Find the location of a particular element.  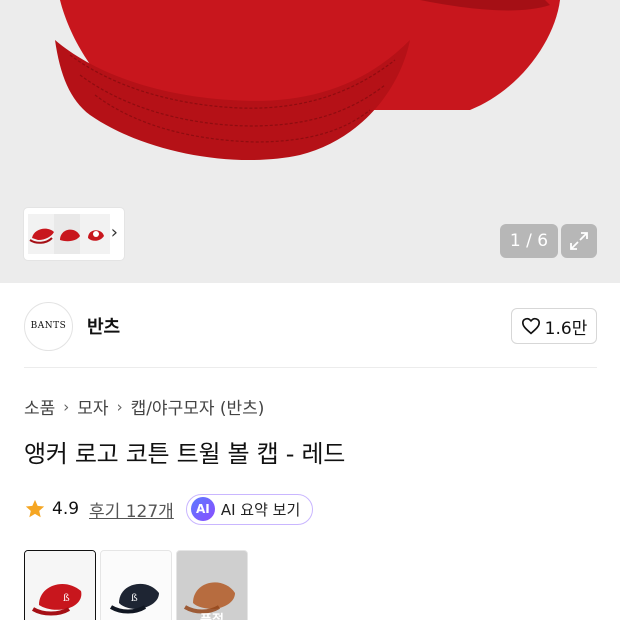

brand-row: BANTS 반츠 1.6만 is located at coordinates (310, 326).